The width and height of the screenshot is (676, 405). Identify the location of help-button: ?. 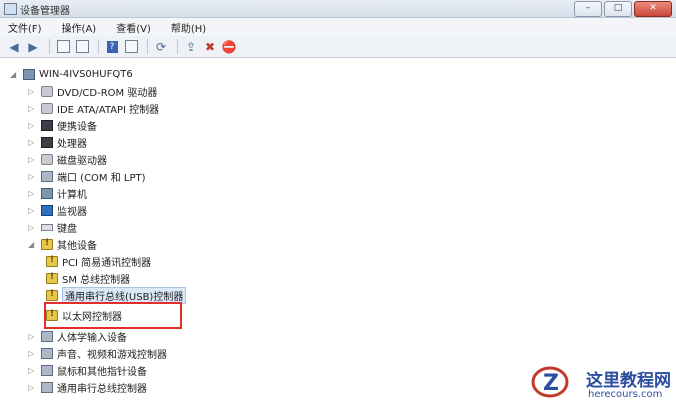
(112, 47).